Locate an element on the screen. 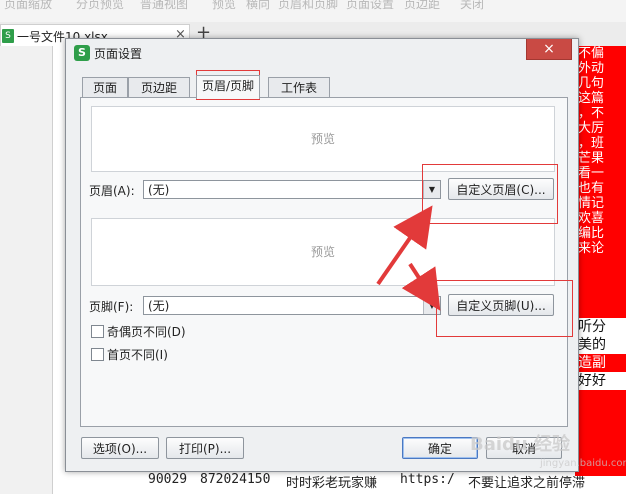 The image size is (626, 494). annotation-arrow-down is located at coordinates (421, 286).